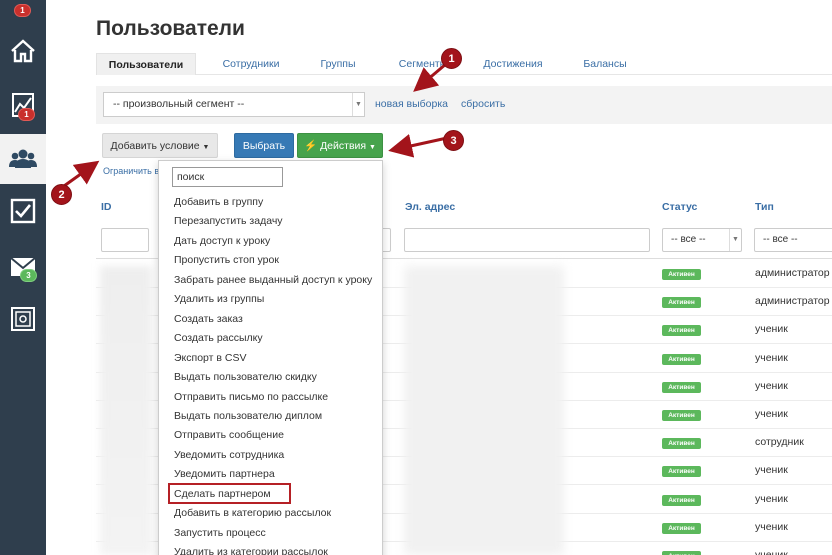  I want to click on tab-employees: Сотрудники, so click(251, 64).